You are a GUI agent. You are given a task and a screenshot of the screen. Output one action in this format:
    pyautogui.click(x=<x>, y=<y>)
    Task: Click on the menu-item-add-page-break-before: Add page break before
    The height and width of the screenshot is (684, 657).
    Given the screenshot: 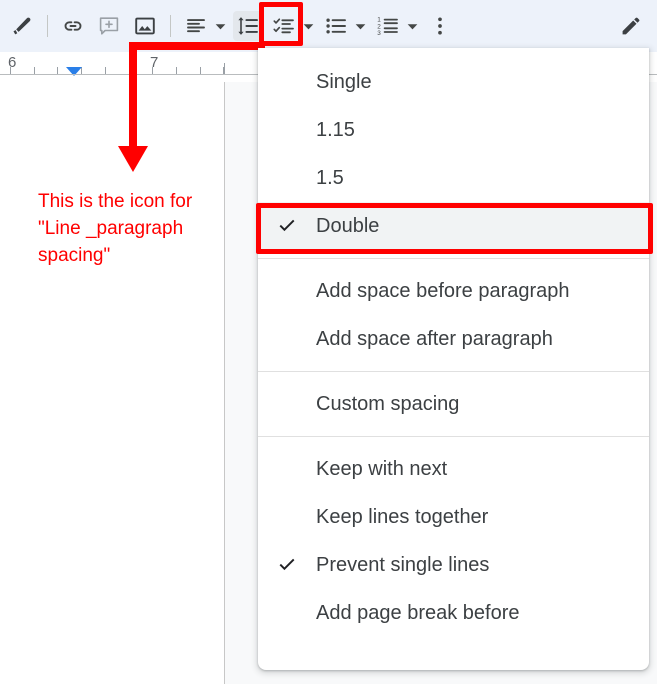 What is the action you would take?
    pyautogui.click(x=453, y=613)
    